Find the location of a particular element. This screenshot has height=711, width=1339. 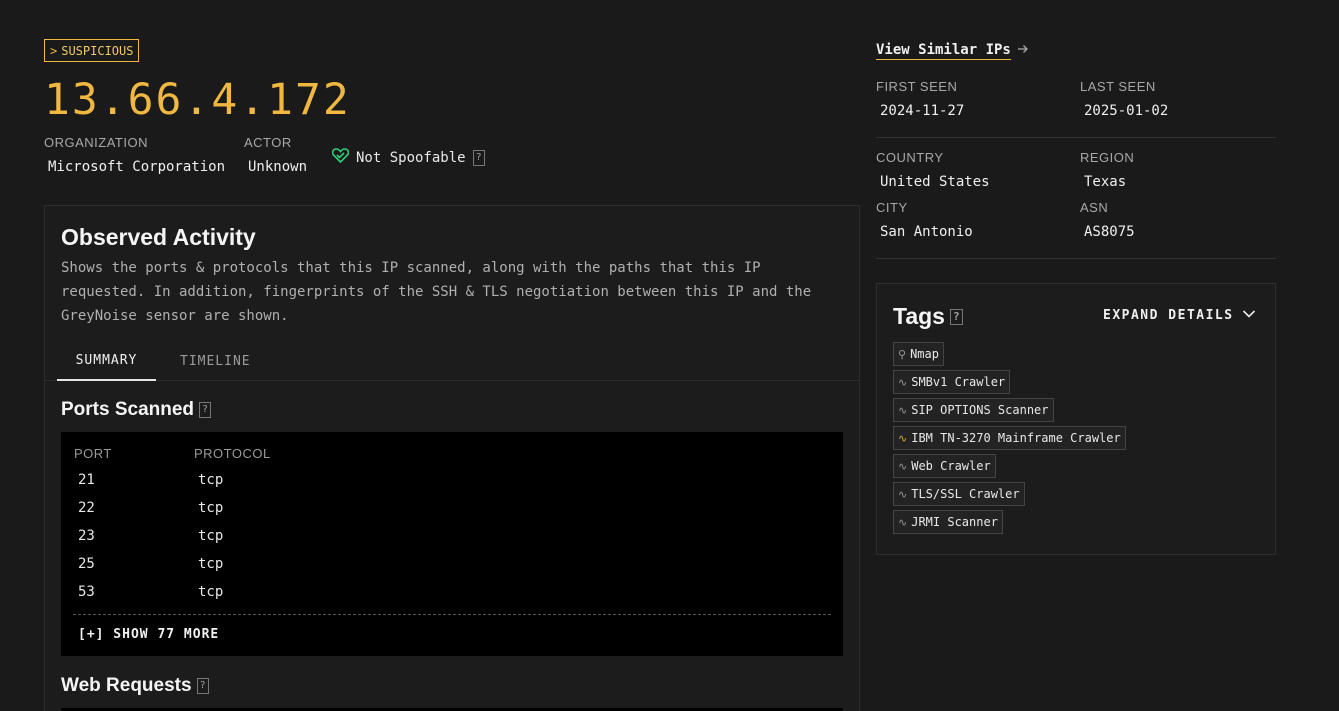

tag-chip: ∿ JRMI Scanner is located at coordinates (948, 522).